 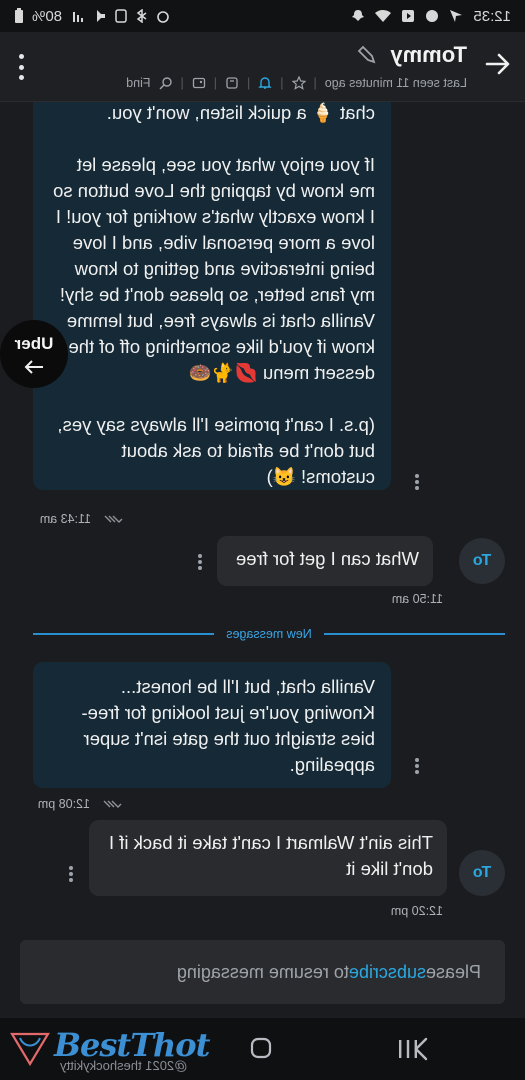 I want to click on composer-suffix: to resume messaging, so click(x=262, y=971).